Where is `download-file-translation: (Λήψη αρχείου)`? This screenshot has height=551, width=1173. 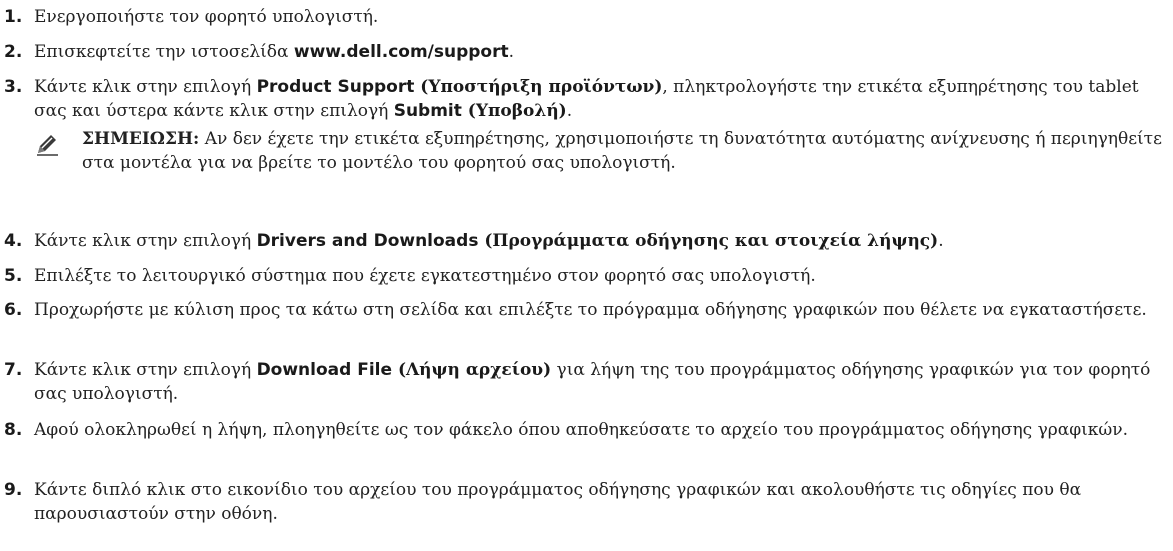 download-file-translation: (Λήψη αρχείου) is located at coordinates (472, 370).